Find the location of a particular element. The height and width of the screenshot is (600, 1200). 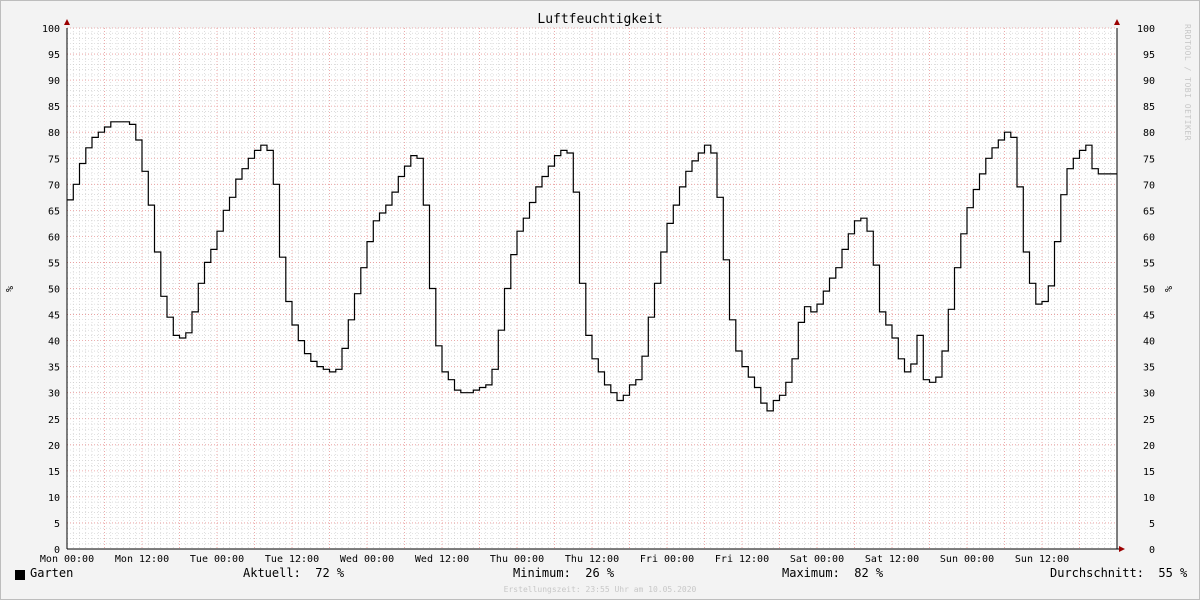

y-tick-label-right: 60 is located at coordinates (1149, 237).